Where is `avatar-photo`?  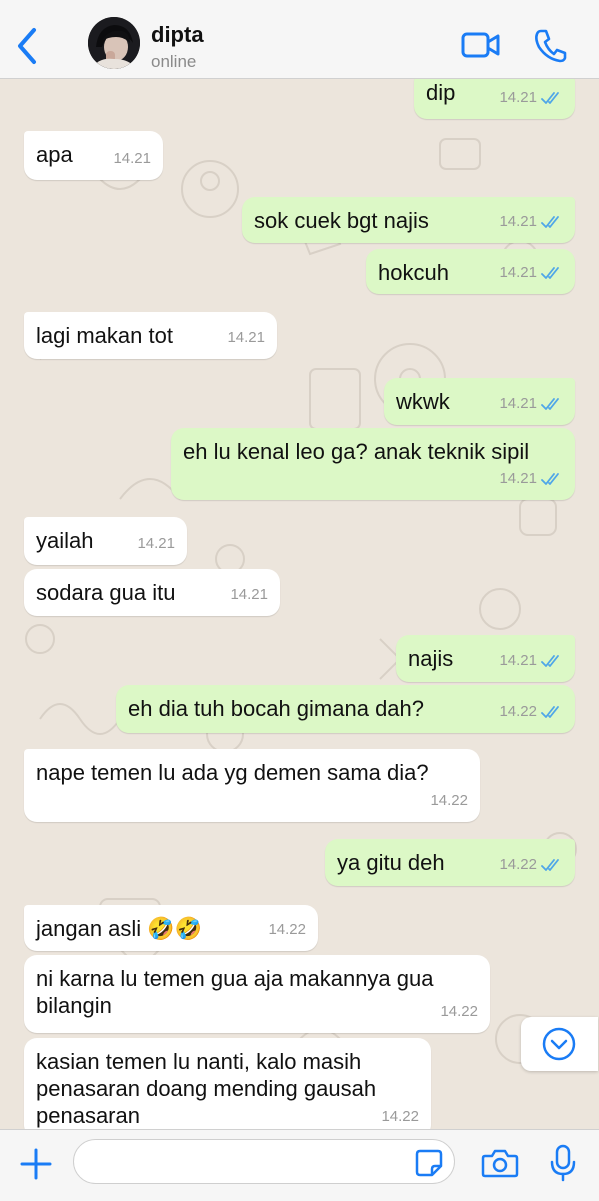
avatar-photo is located at coordinates (114, 43).